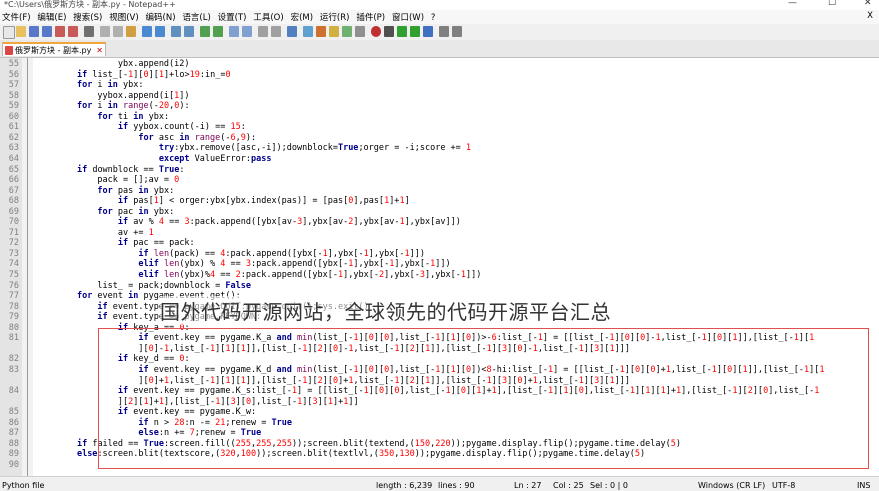  What do you see at coordinates (148, 433) in the screenshot?
I see `code-line: else:n += 7;renew = True` at bounding box center [148, 433].